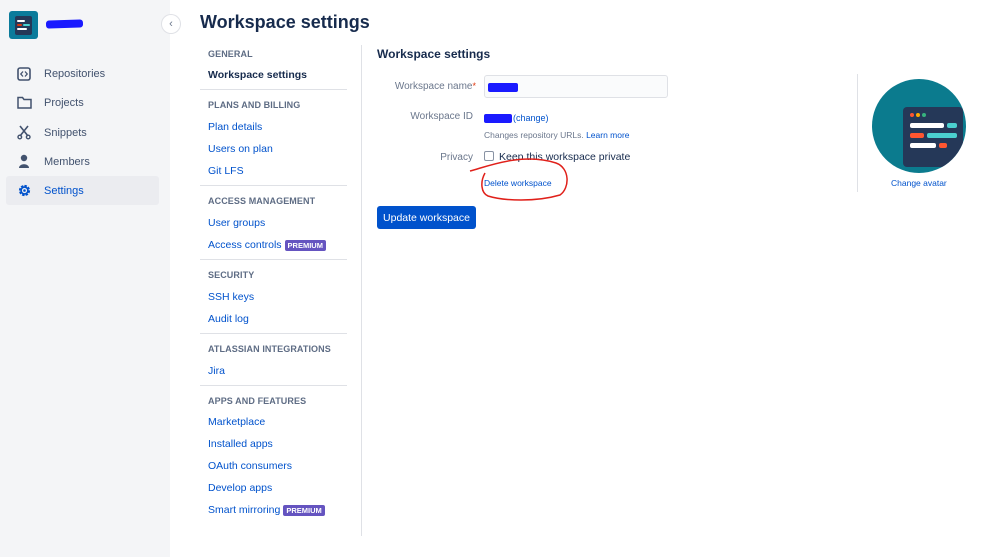  Describe the element at coordinates (226, 171) in the screenshot. I see `settings-link-git-lfs: Git LFS` at that location.